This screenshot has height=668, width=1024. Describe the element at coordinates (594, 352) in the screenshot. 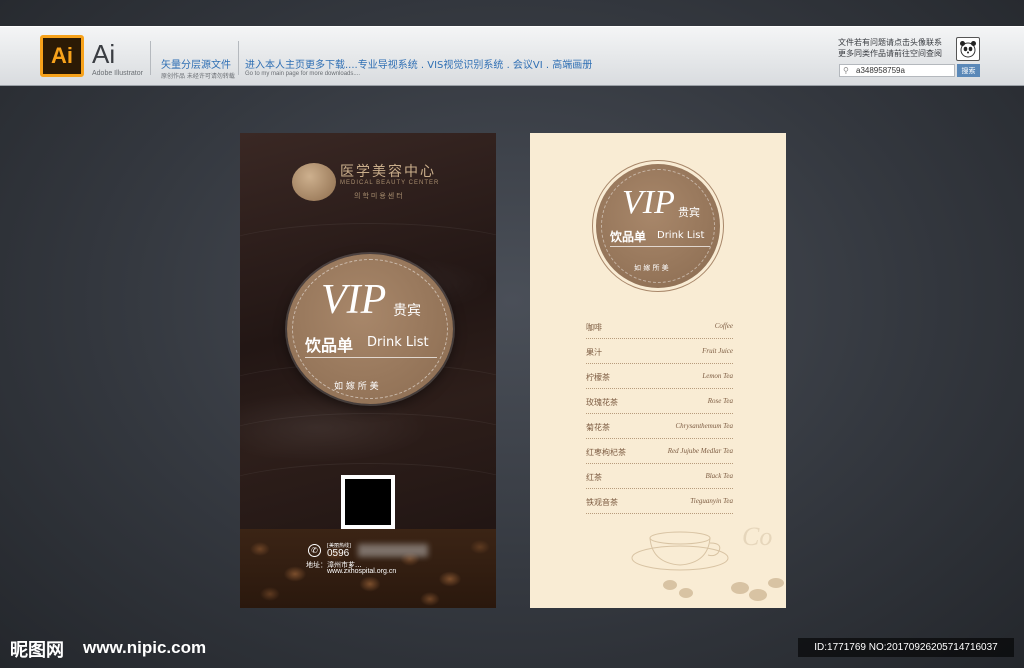

I see `drink-name-cn: 果汁` at that location.